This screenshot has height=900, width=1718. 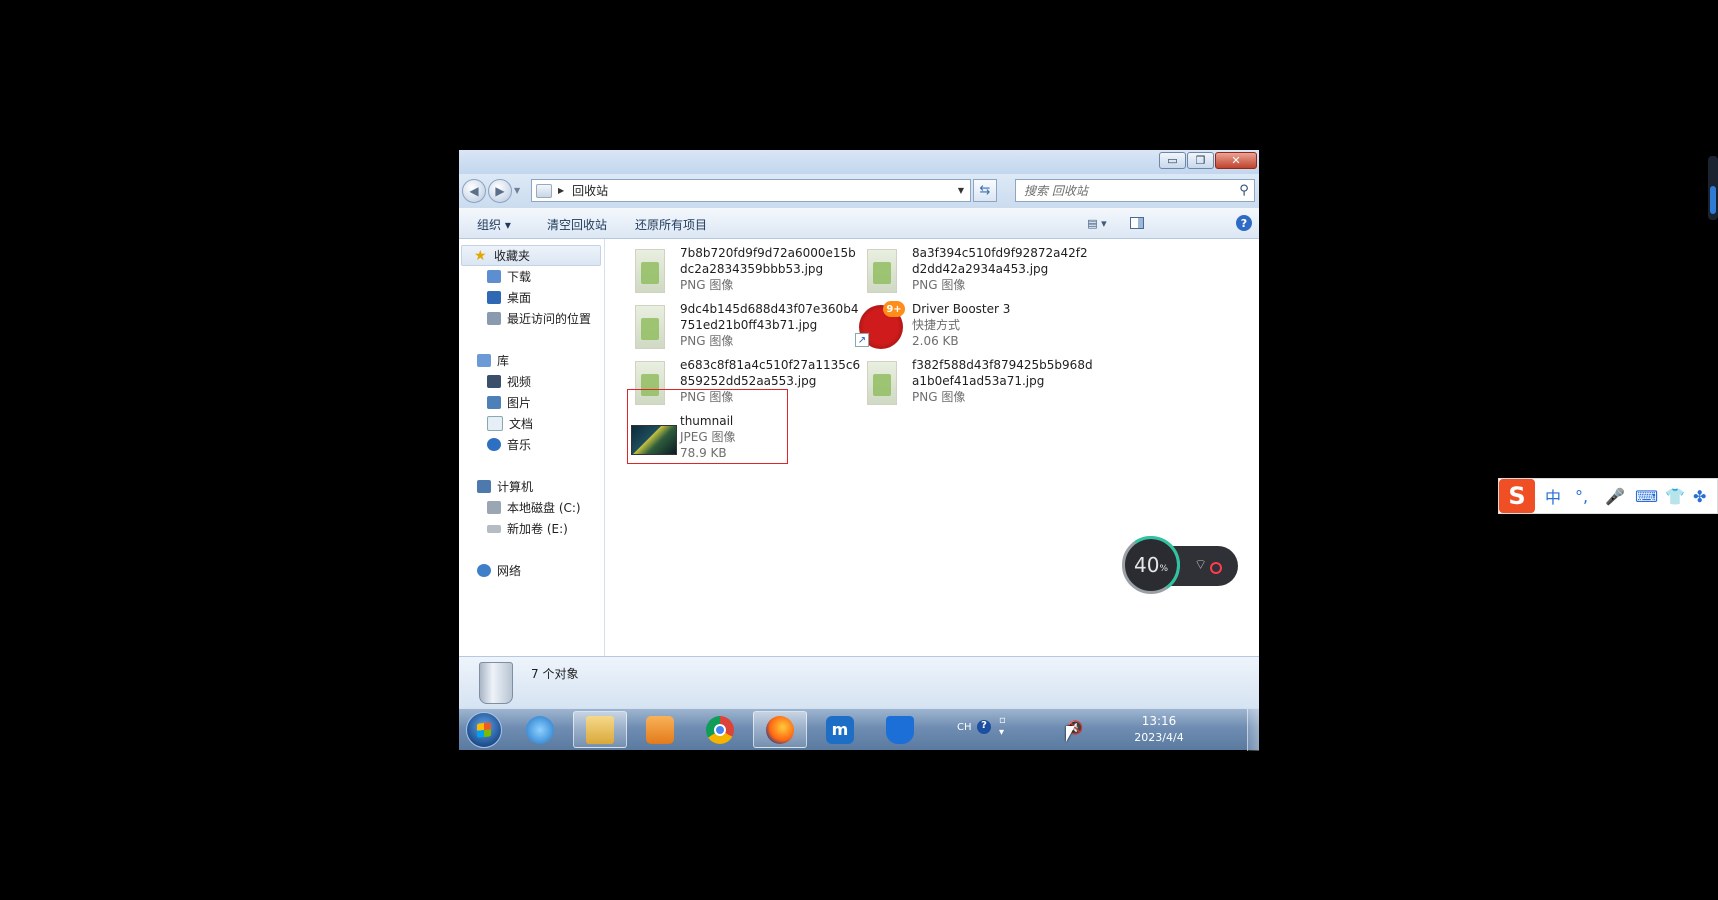 What do you see at coordinates (985, 190) in the screenshot?
I see `refresh-button: ⇆` at bounding box center [985, 190].